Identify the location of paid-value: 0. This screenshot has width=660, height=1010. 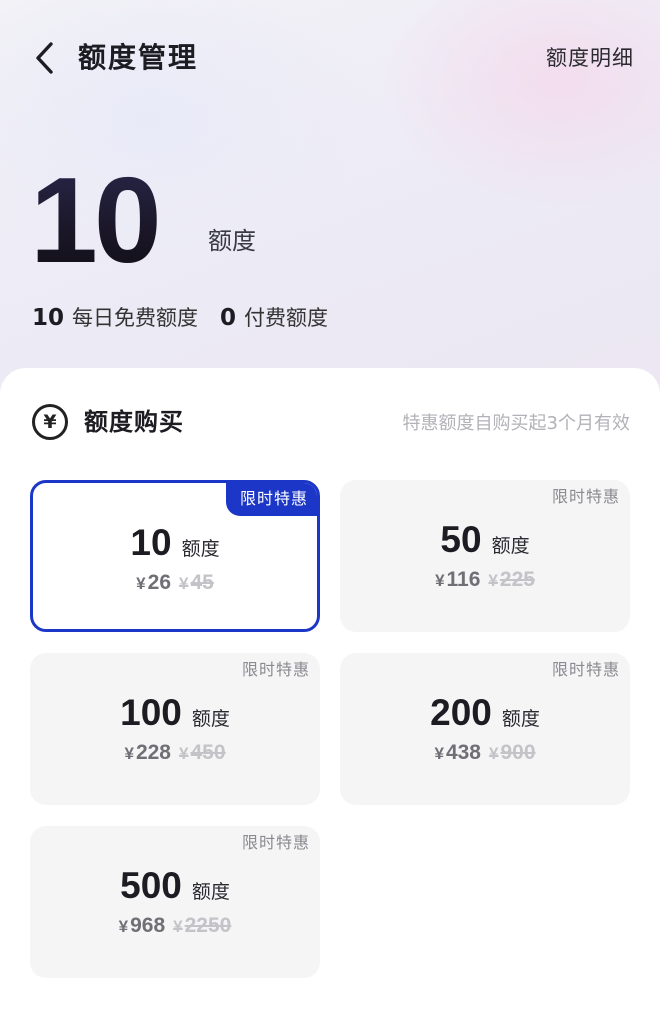
(228, 318).